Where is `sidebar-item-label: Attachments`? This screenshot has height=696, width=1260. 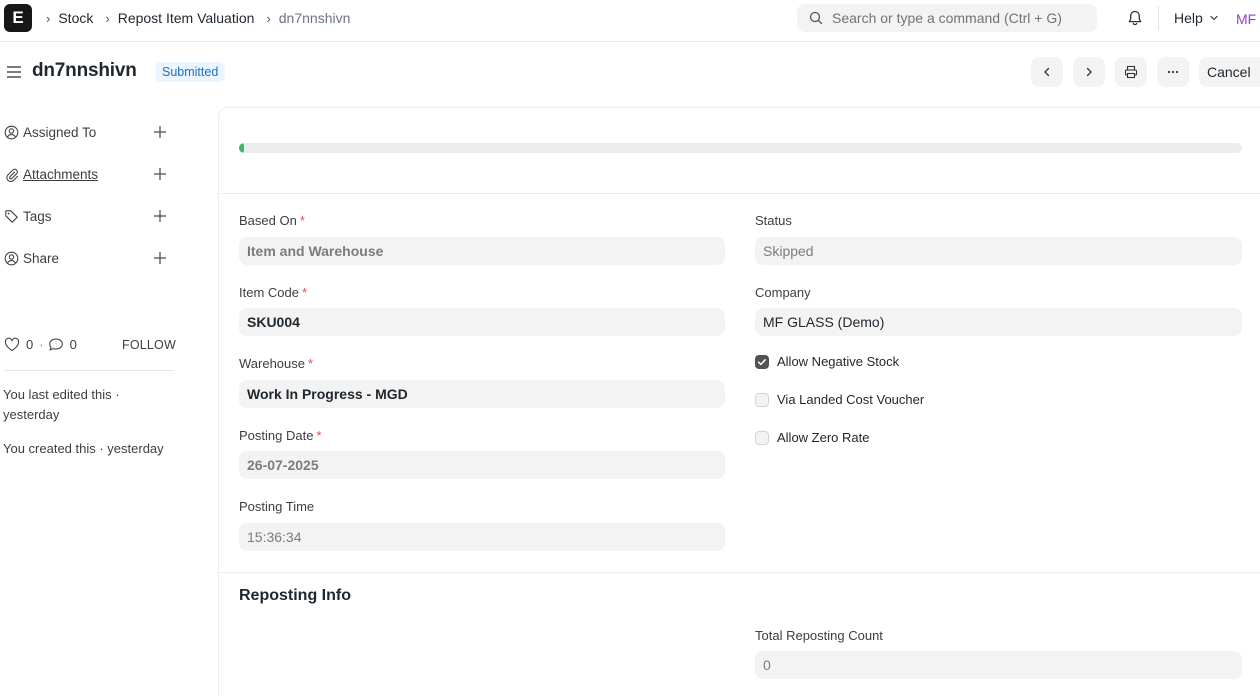 sidebar-item-label: Attachments is located at coordinates (61, 174).